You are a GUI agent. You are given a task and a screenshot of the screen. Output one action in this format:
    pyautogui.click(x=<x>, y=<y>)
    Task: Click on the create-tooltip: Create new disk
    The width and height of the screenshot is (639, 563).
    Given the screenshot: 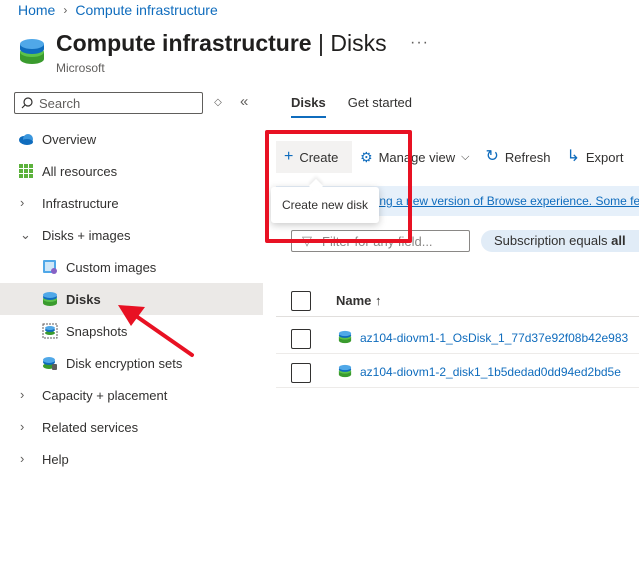 What is the action you would take?
    pyautogui.click(x=325, y=205)
    